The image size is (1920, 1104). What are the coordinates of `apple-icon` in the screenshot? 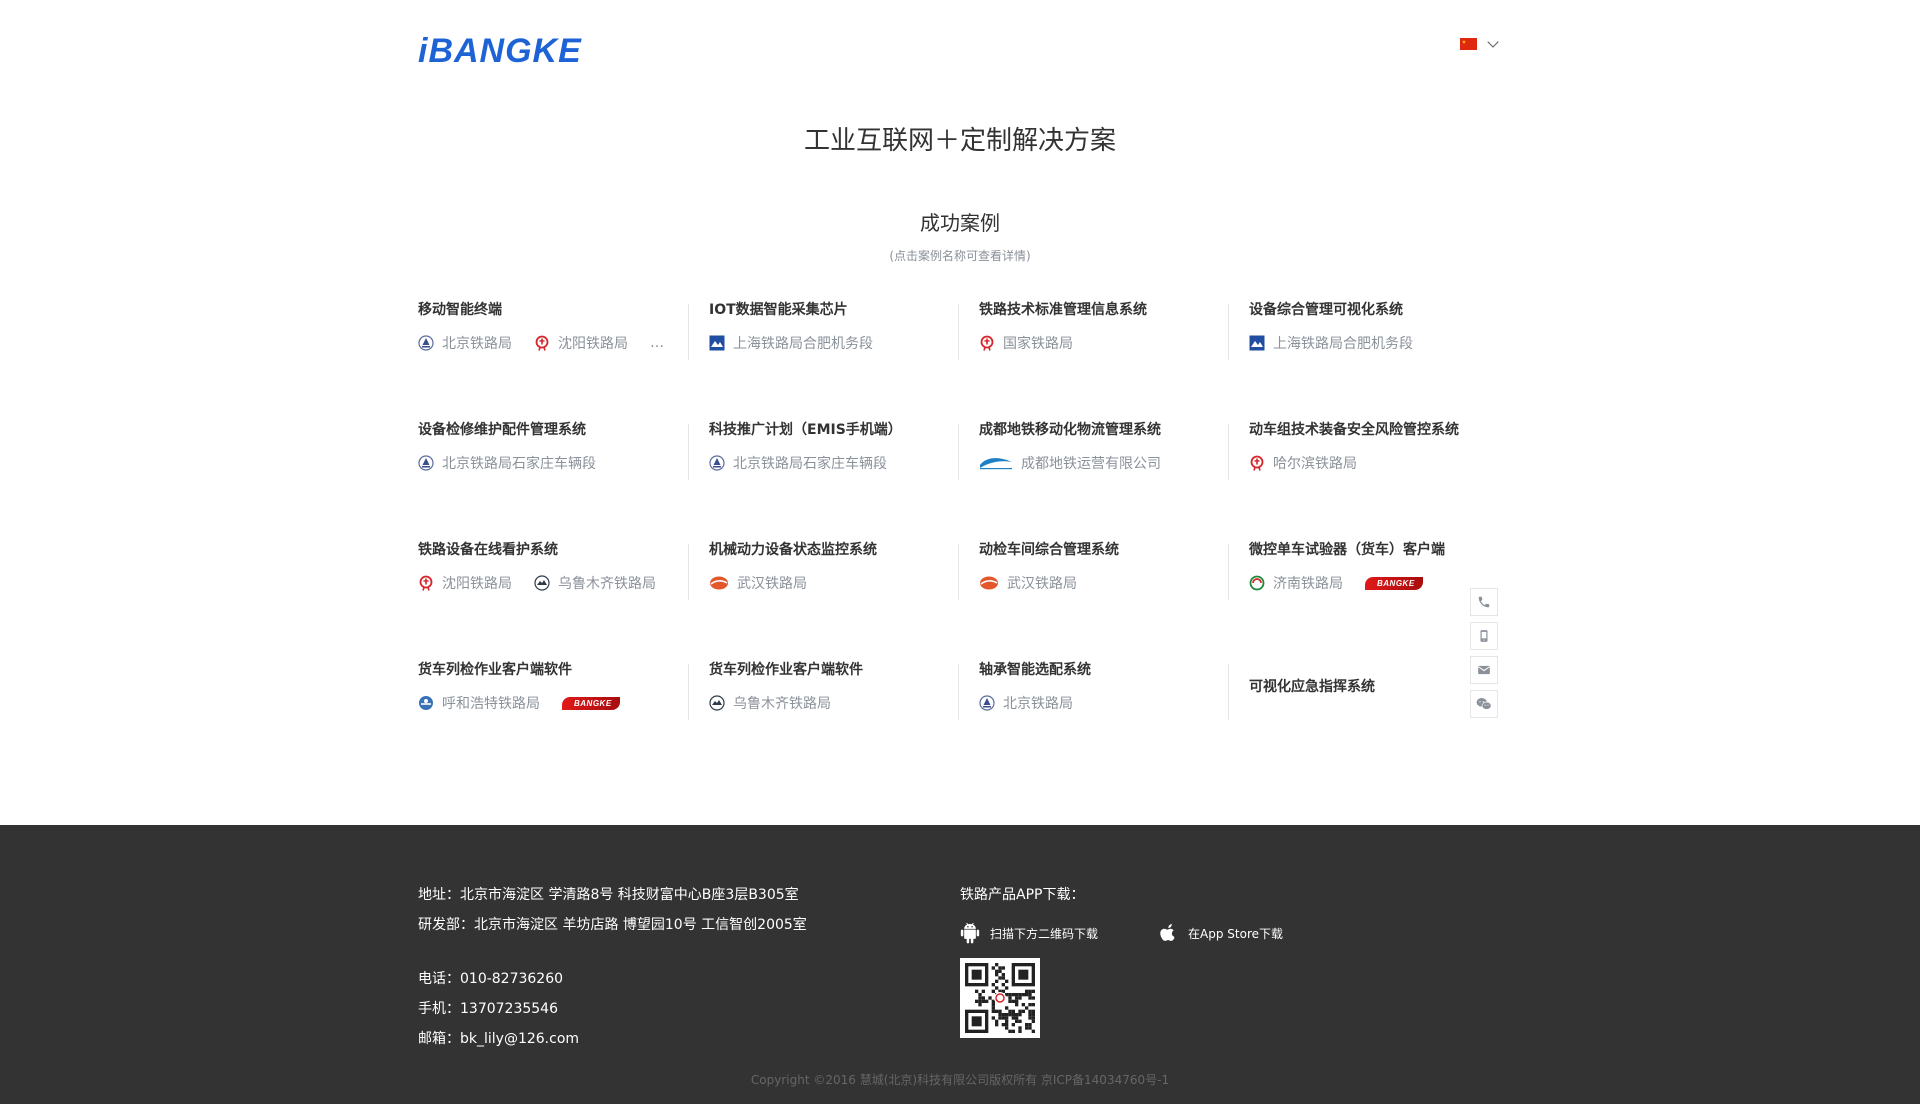 It's located at (1167, 932).